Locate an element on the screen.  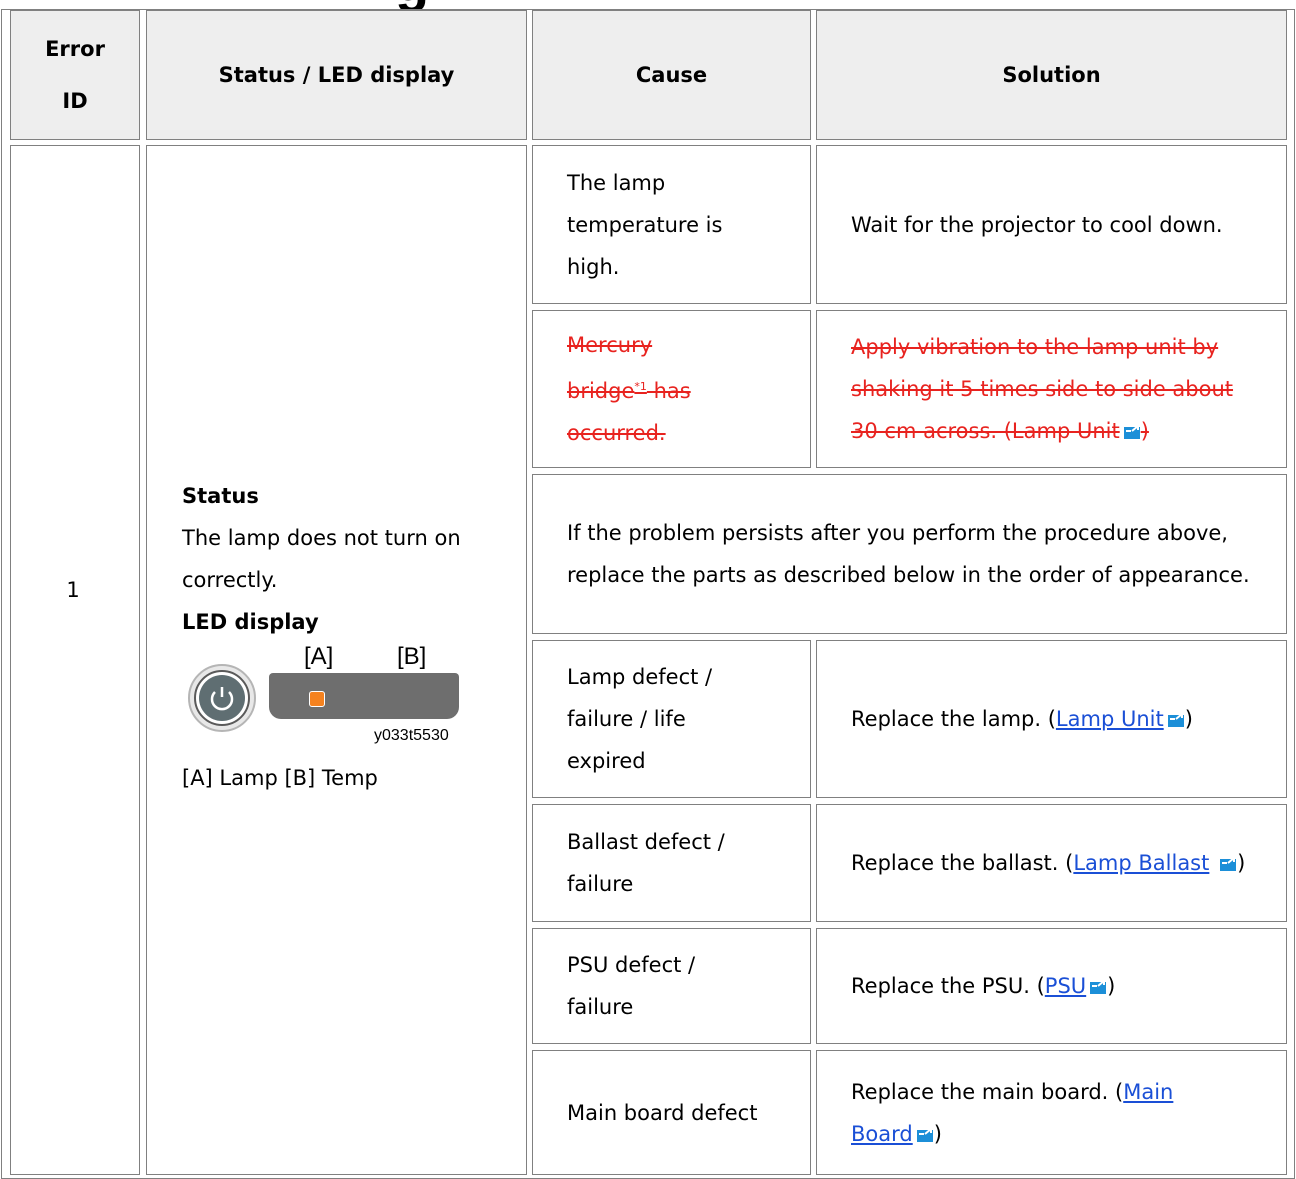
header-solution: Solution is located at coordinates (1051, 75).